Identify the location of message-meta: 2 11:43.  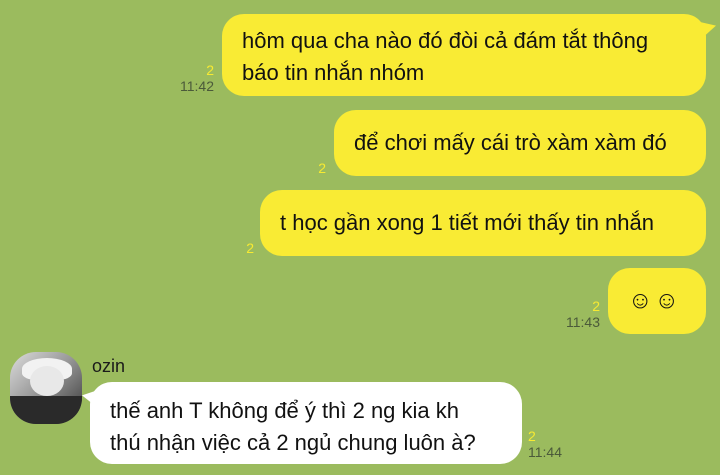
(574, 314).